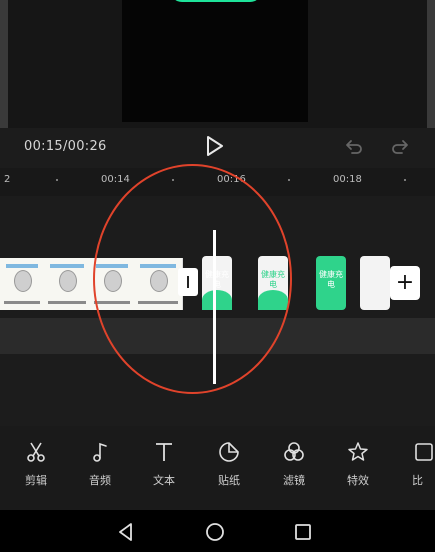  Describe the element at coordinates (294, 451) in the screenshot. I see `filter-icon` at that location.